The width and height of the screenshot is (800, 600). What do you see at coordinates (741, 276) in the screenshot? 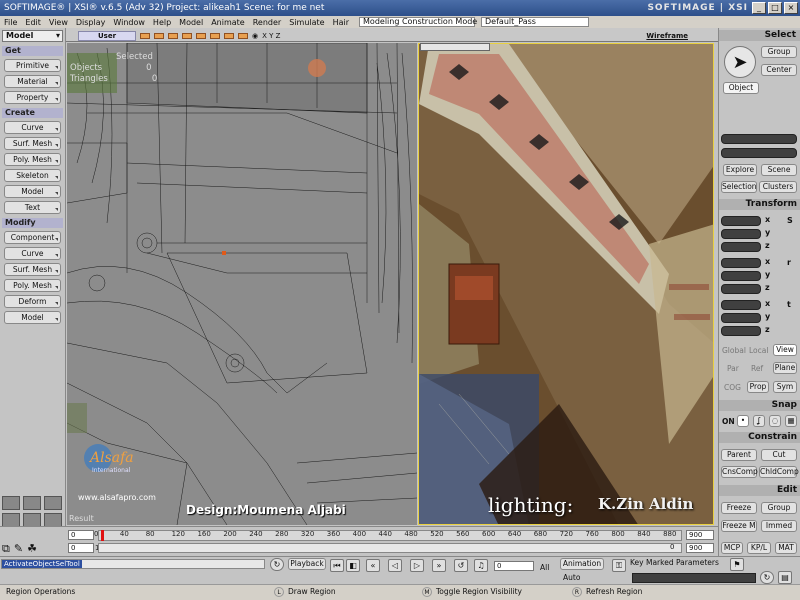
I see `rotate-y-field` at bounding box center [741, 276].